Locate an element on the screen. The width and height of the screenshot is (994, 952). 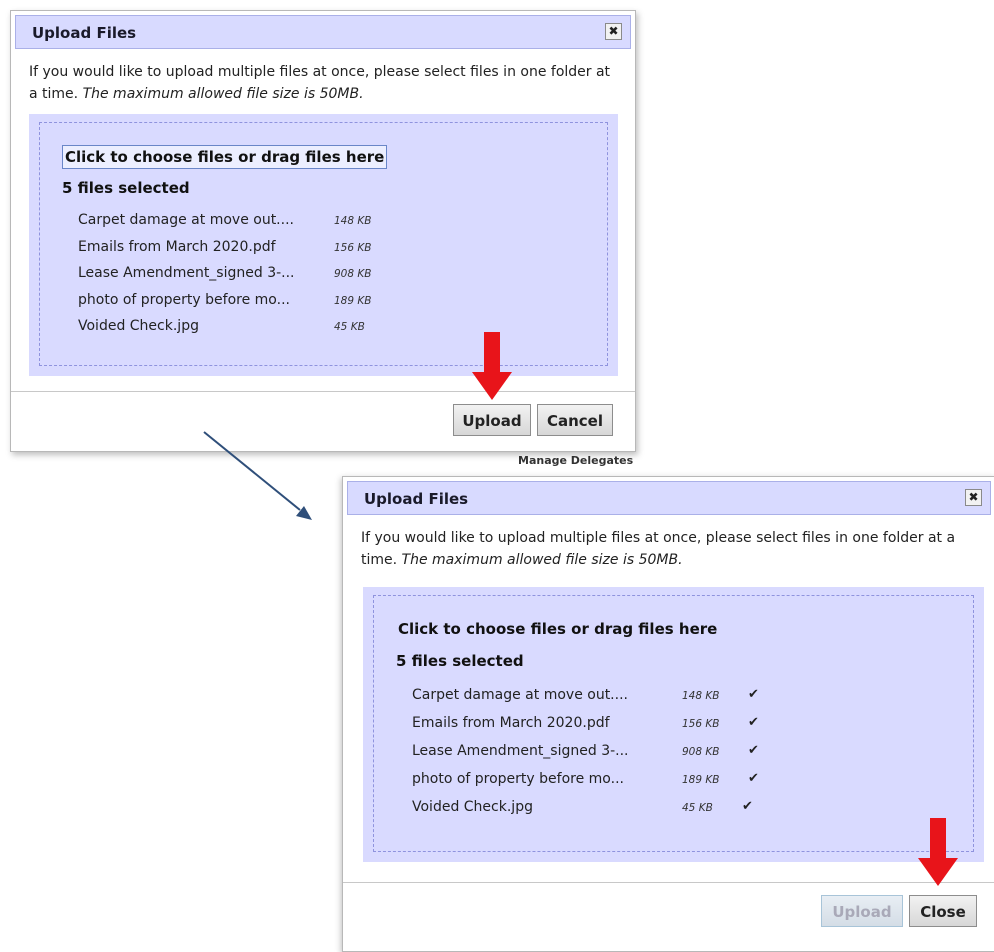
file-row: Voided Check.jpg 45 KB is located at coordinates (268, 328).